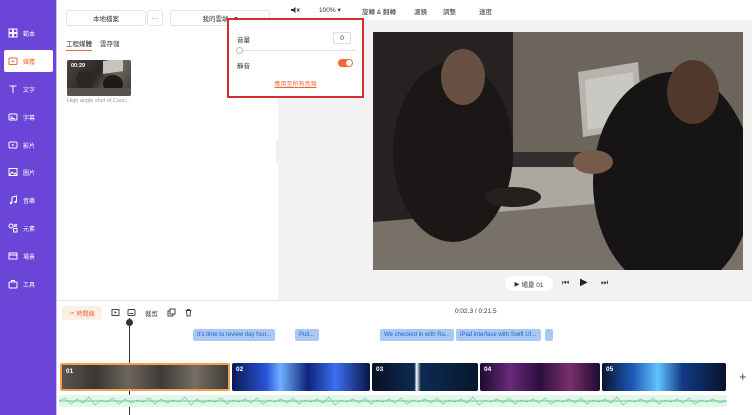  I want to click on speed-button: 速度, so click(485, 11).